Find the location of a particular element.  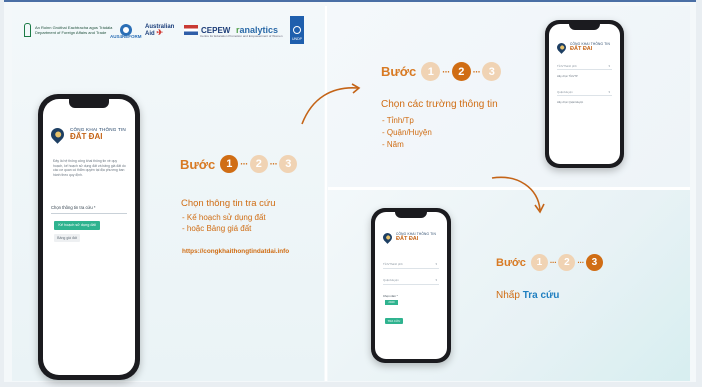

un-seal-icon is located at coordinates (297, 30).